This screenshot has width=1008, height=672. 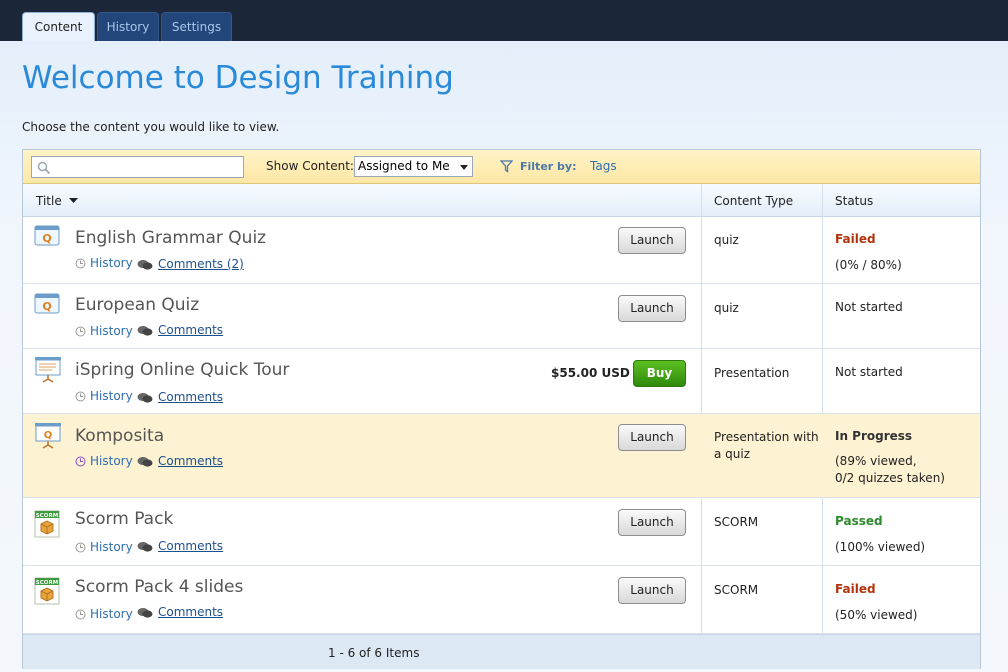 I want to click on item-title: European Quiz, so click(x=137, y=305).